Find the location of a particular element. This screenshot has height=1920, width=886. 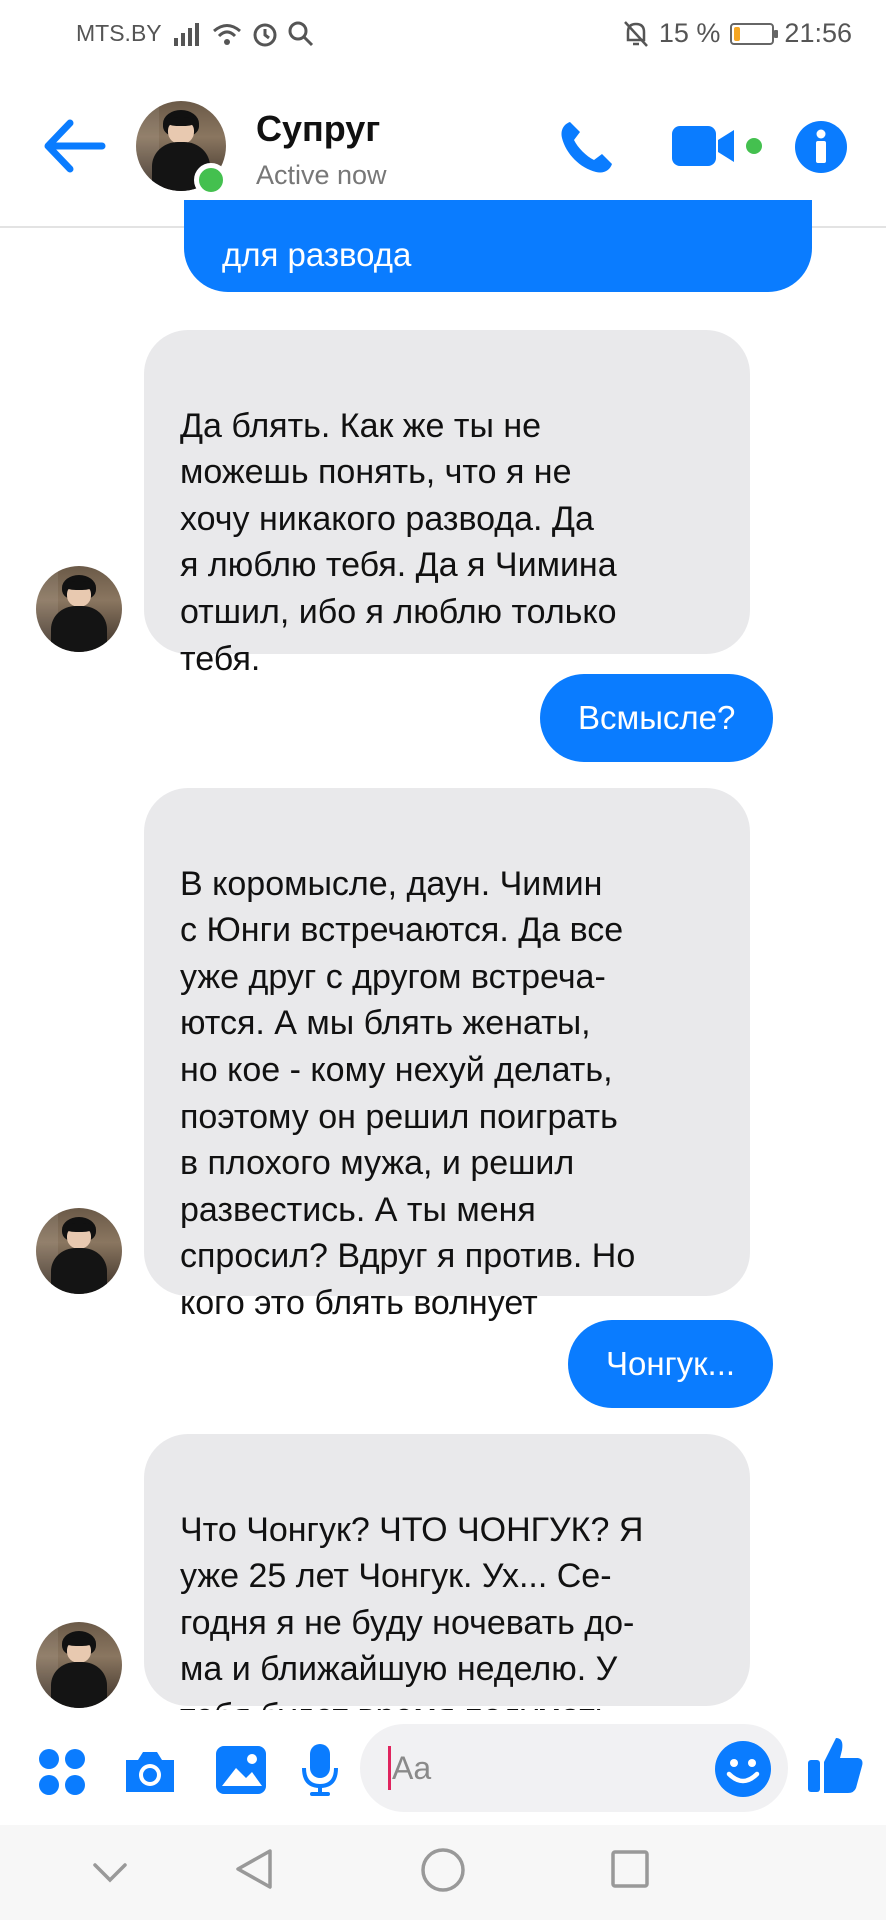

mute-icon is located at coordinates (635, 33).